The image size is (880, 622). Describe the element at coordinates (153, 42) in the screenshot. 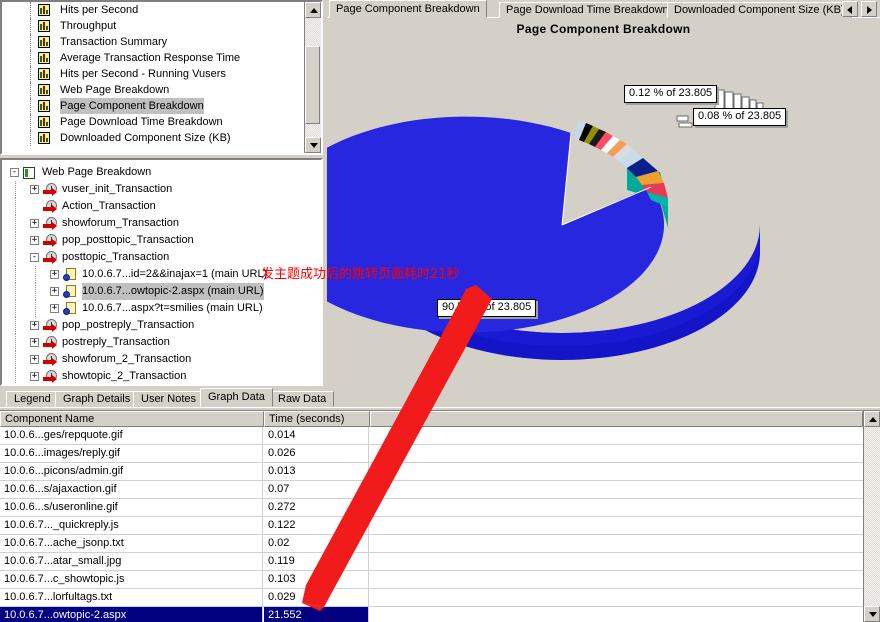

I see `graph-list-item: Transaction Summary` at that location.